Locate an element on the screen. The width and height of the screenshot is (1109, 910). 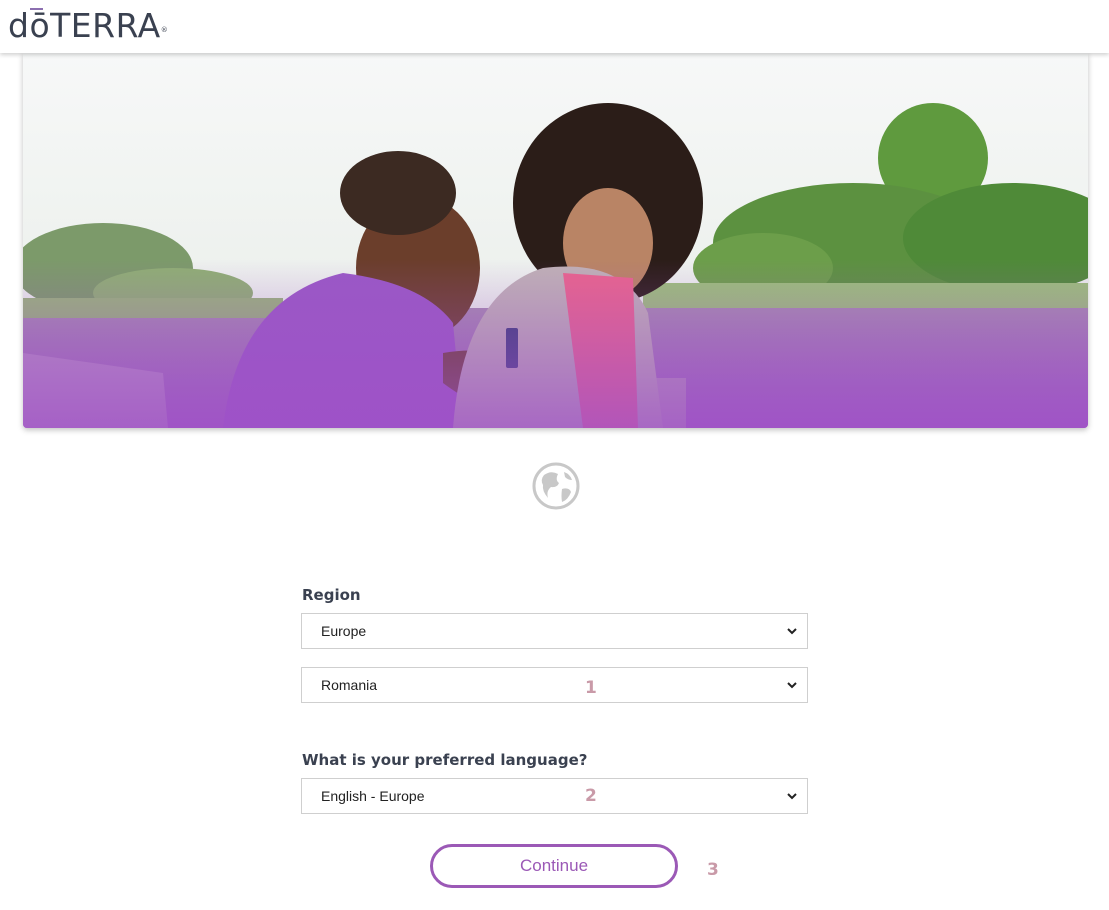
region-select-value: Europe is located at coordinates (344, 631).